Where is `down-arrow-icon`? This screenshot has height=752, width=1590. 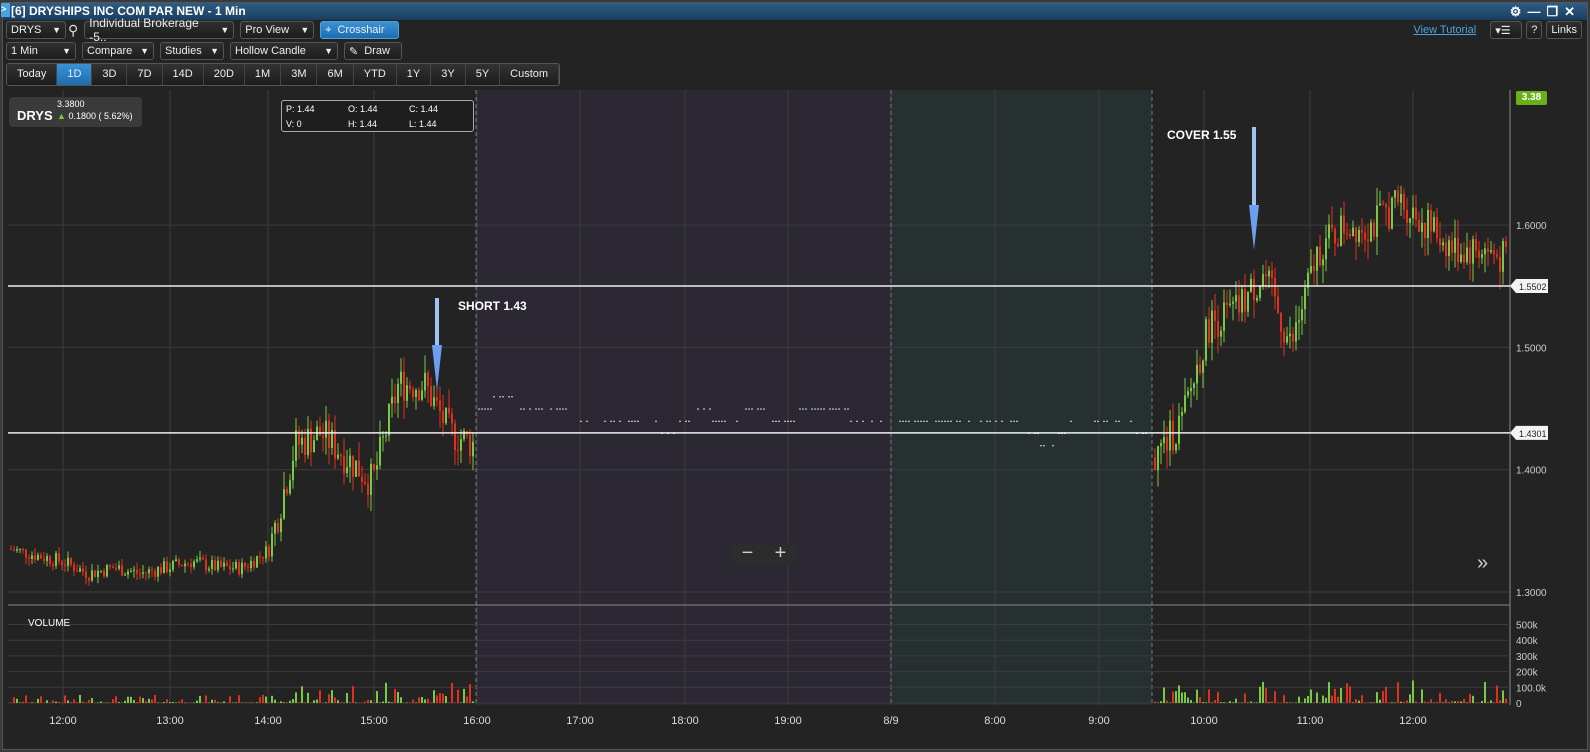 down-arrow-icon is located at coordinates (437, 321).